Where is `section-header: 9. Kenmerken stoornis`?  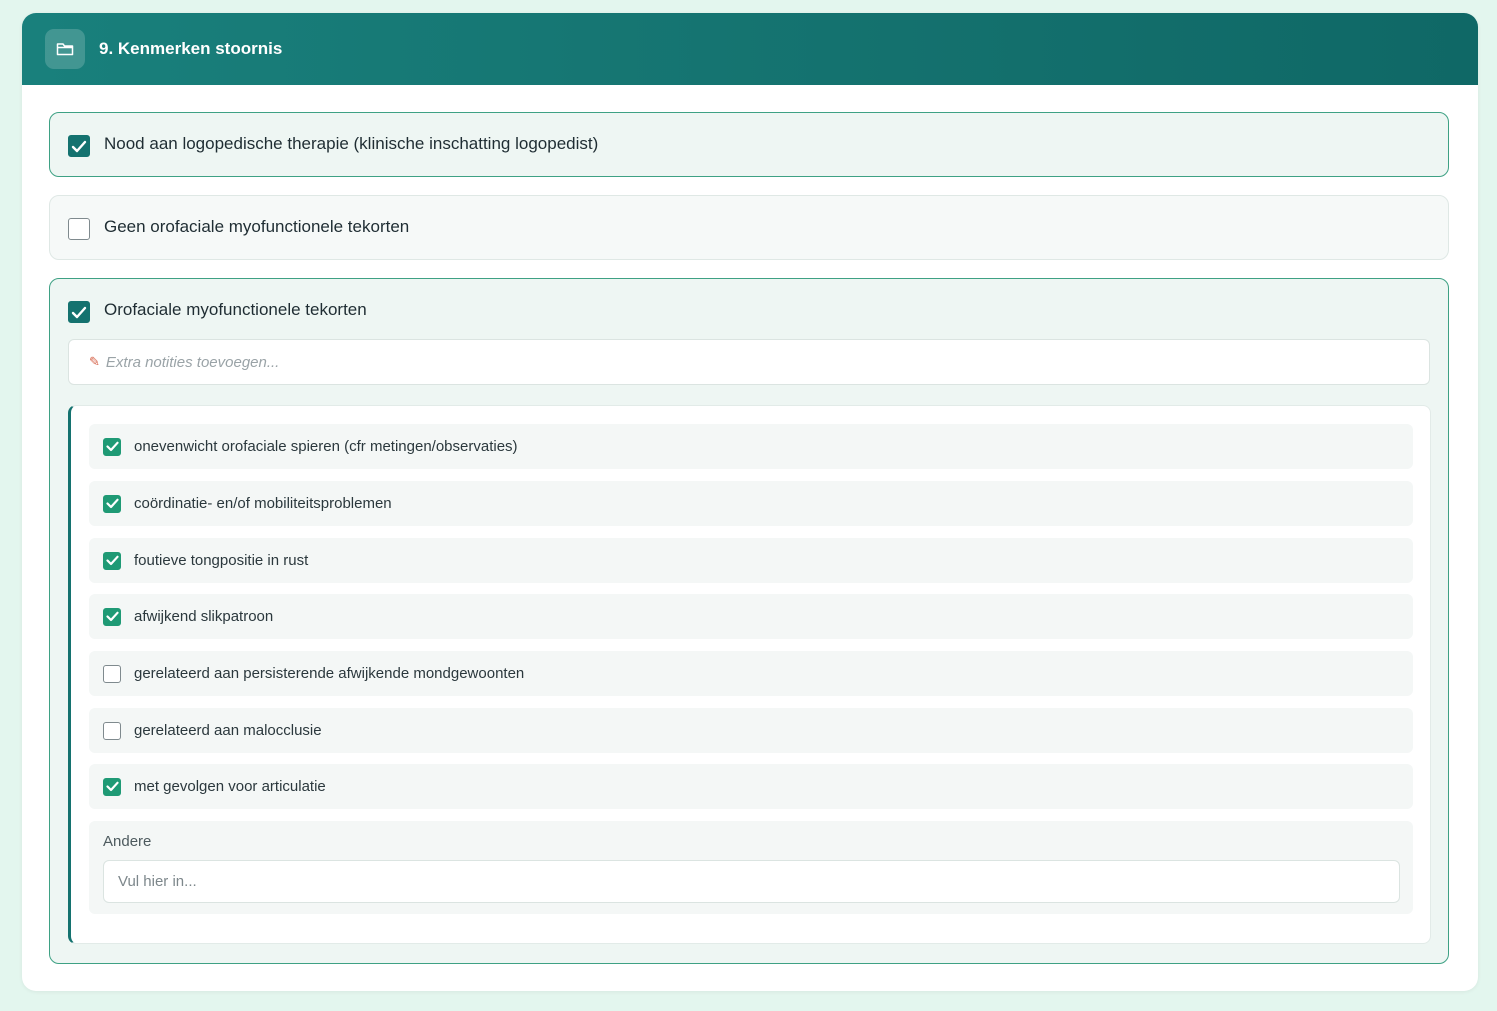 section-header: 9. Kenmerken stoornis is located at coordinates (750, 49).